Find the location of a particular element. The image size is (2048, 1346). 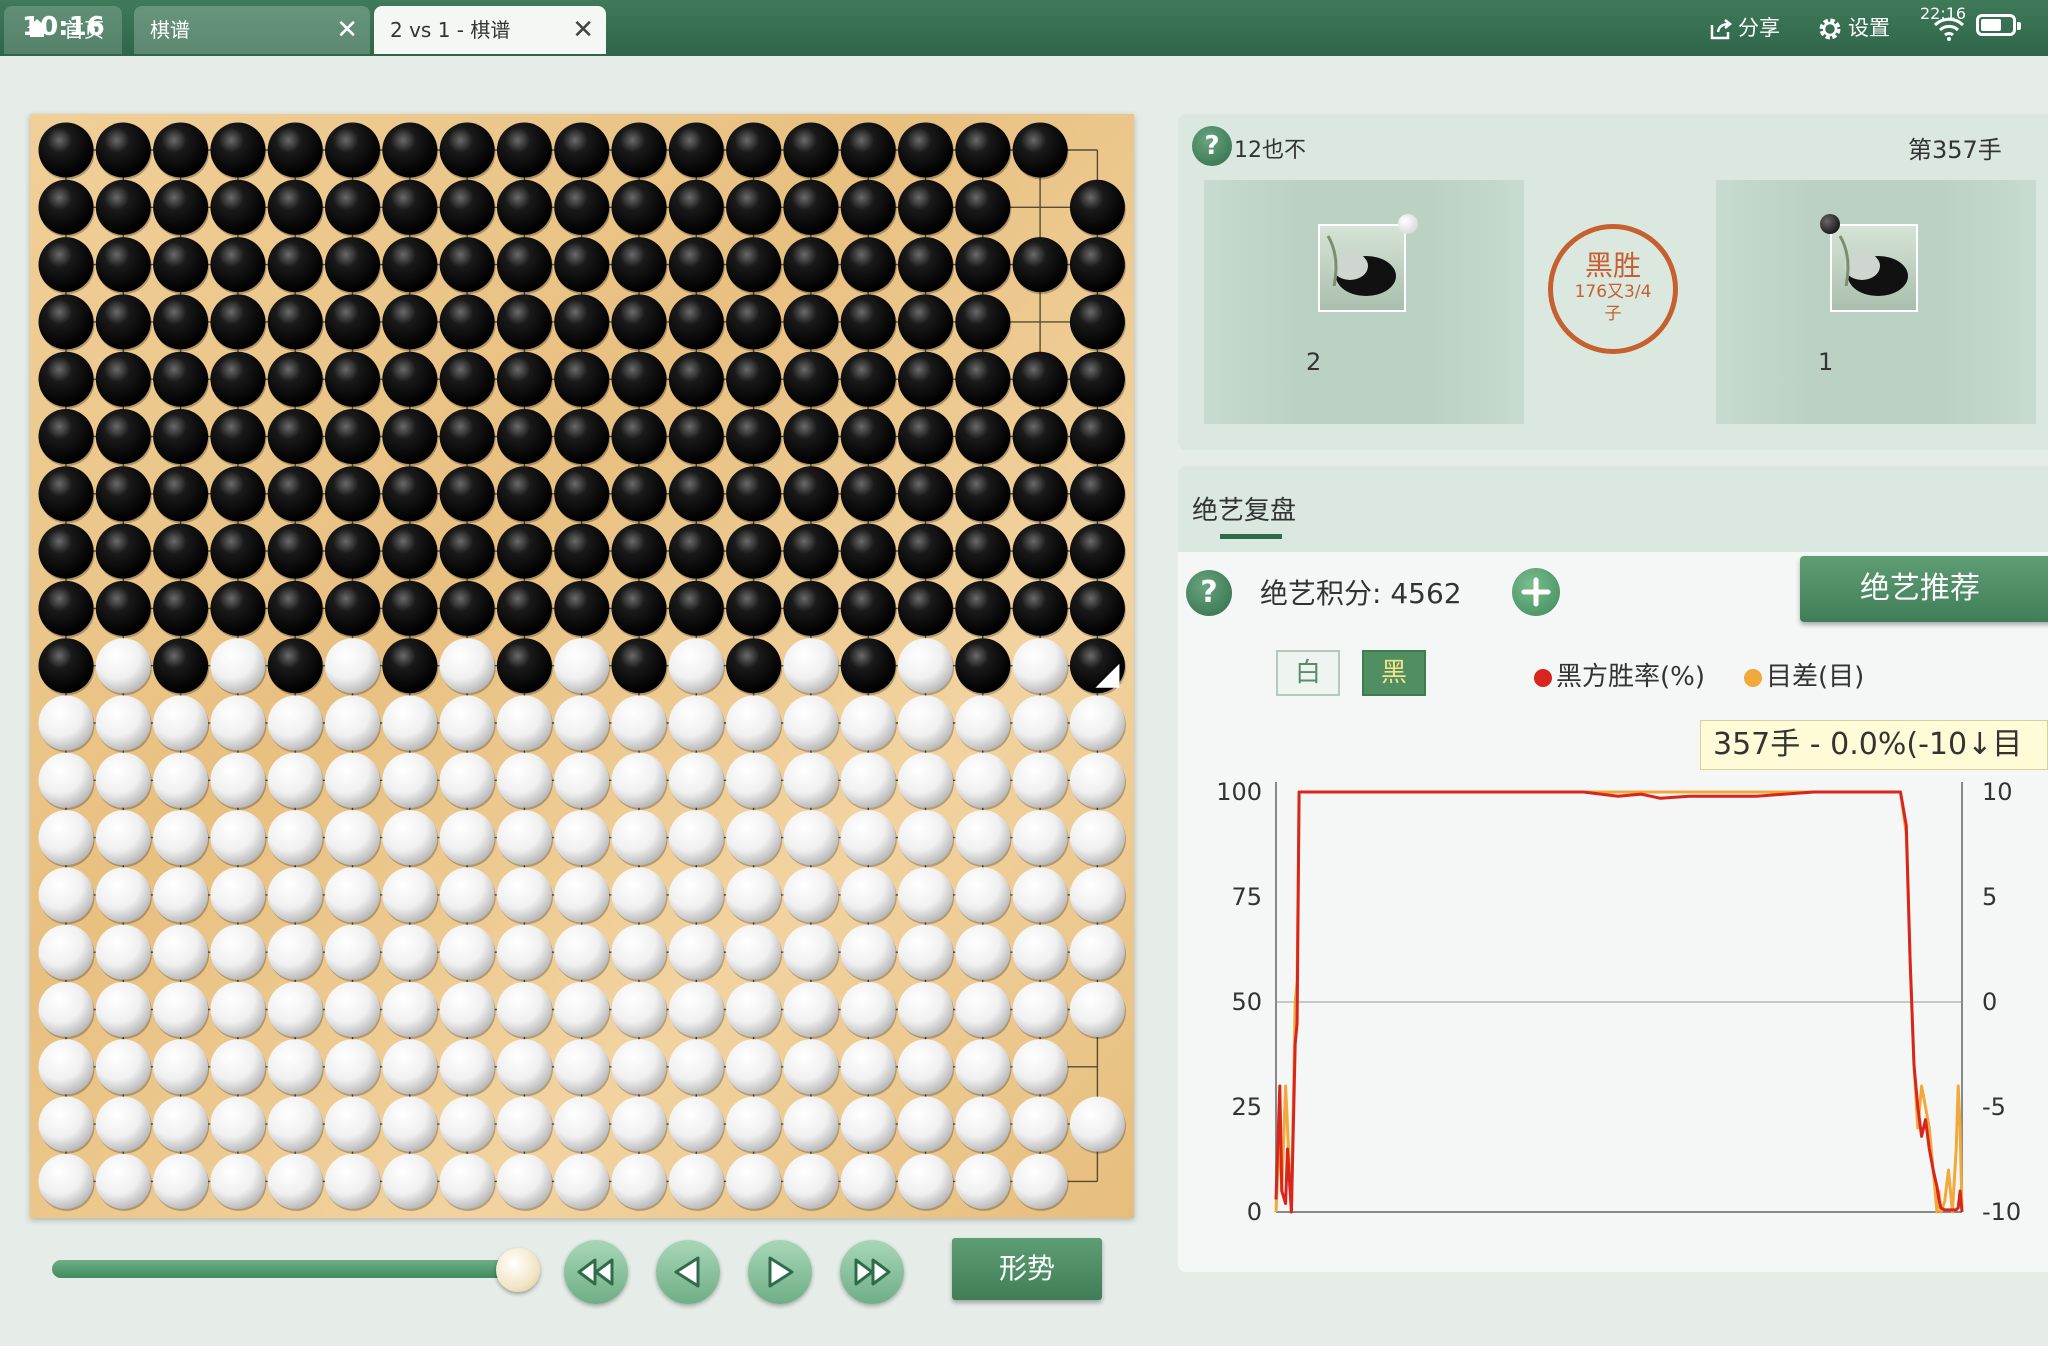

shape-button: 形势 is located at coordinates (1027, 1269).